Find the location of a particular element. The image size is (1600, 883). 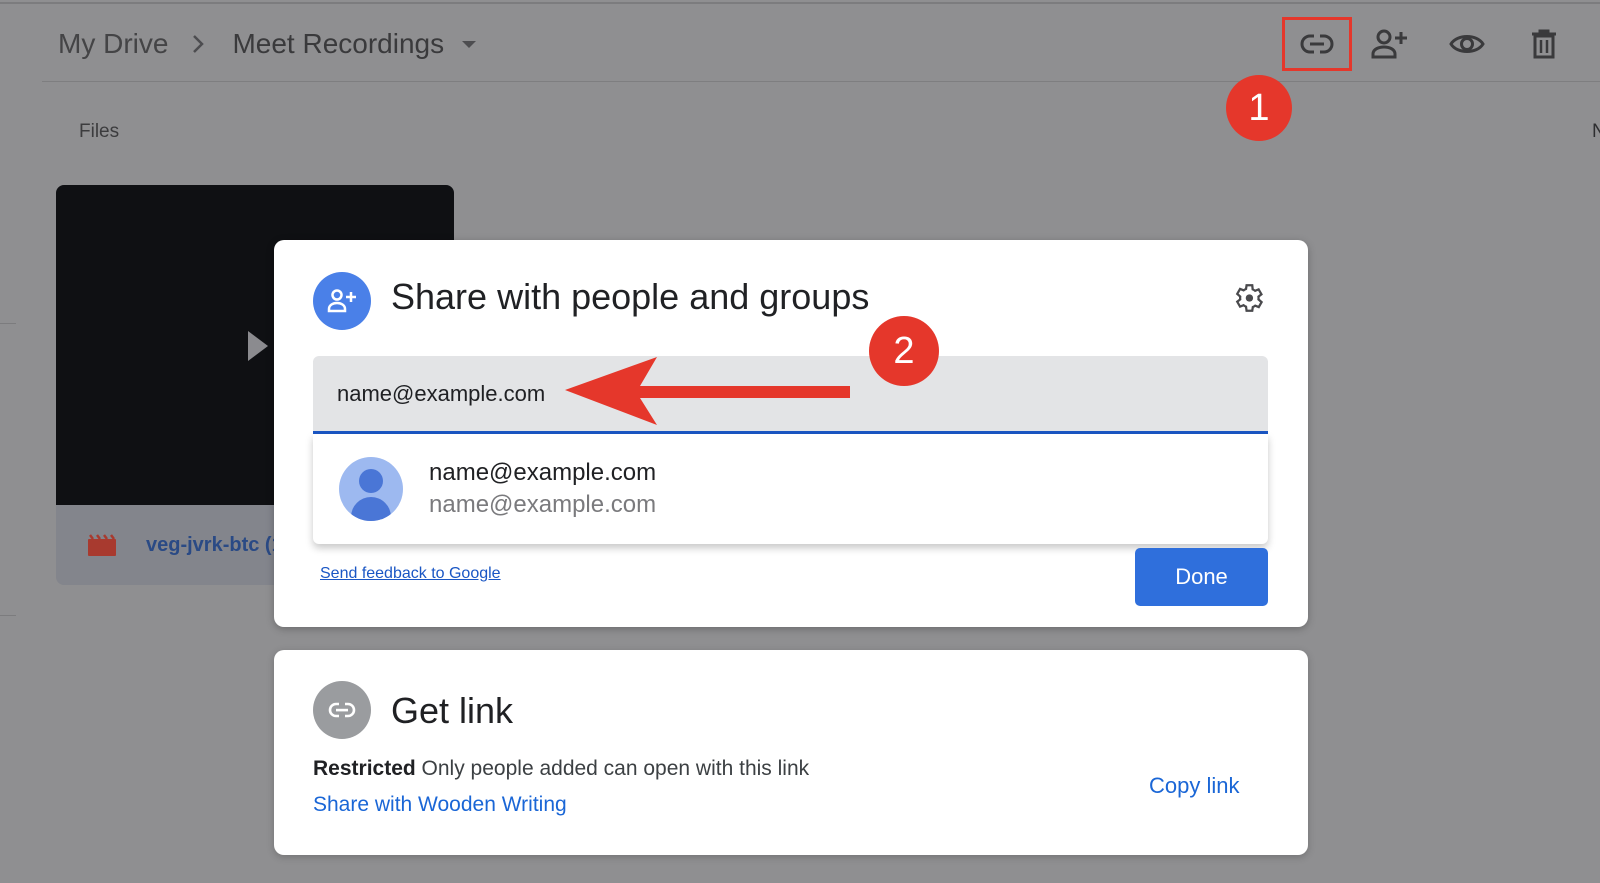

file-name: veg-jvrk-btc (1 is located at coordinates (214, 544).